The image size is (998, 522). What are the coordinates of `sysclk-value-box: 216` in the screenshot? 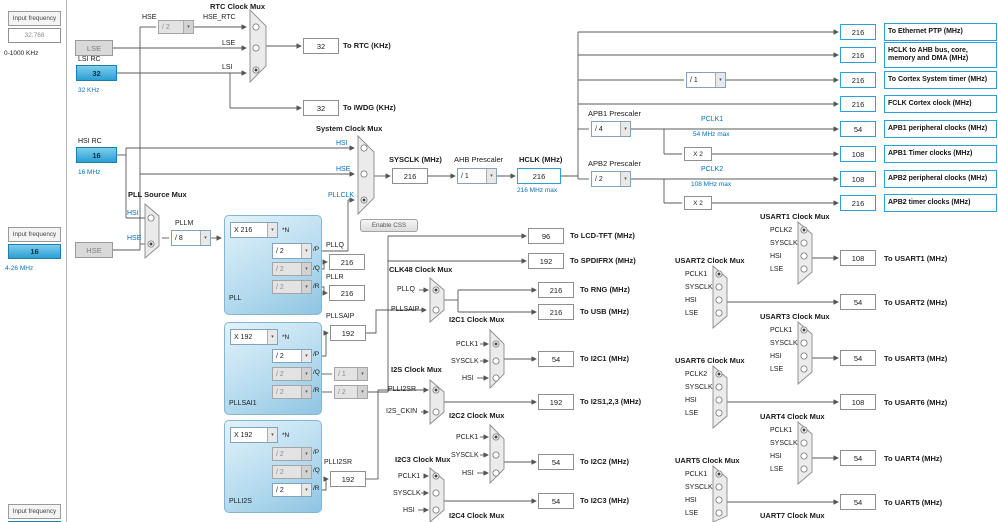 It's located at (410, 176).